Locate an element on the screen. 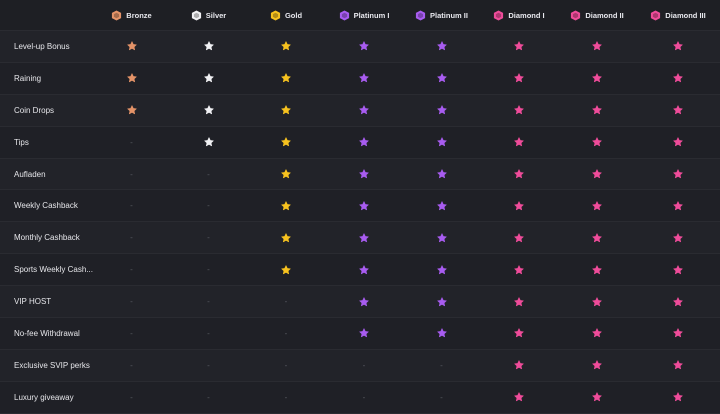 The image size is (720, 414). table-row: Exclusive SVIP perks - - - - - is located at coordinates (360, 365).